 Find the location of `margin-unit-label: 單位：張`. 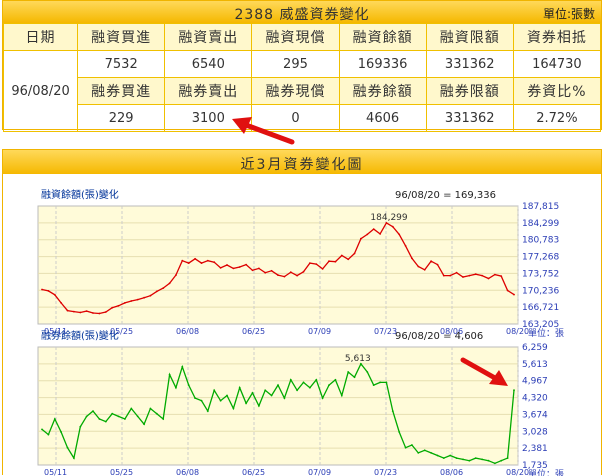

margin-unit-label: 單位：張 is located at coordinates (546, 333).